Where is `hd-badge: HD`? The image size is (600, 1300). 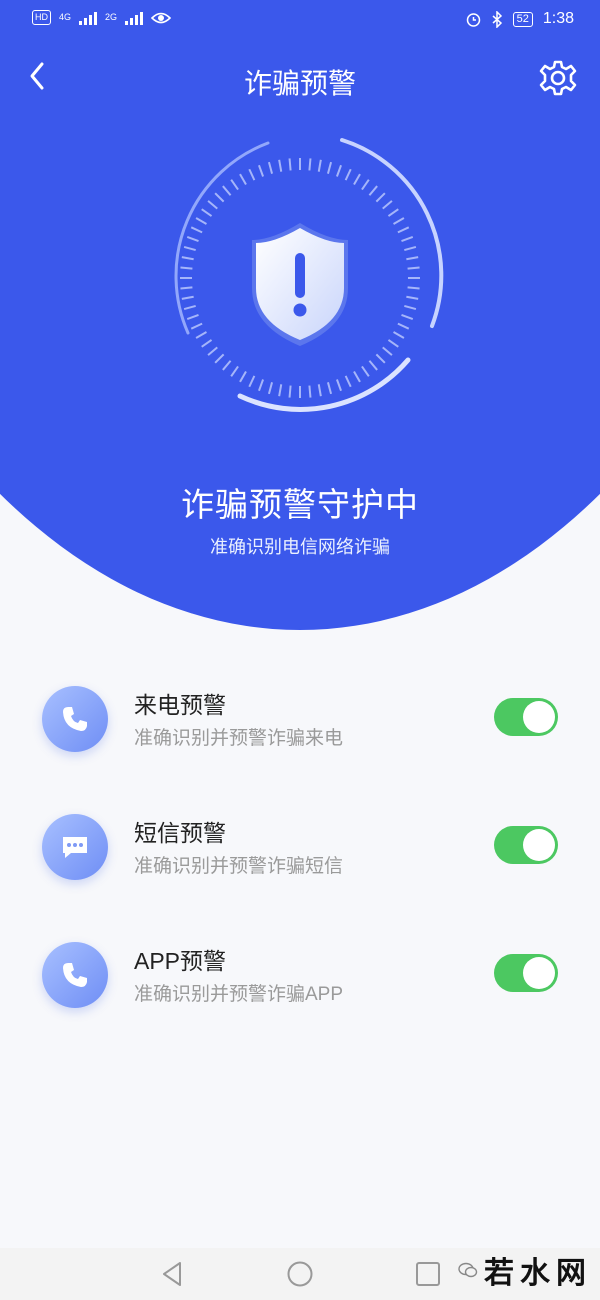 hd-badge: HD is located at coordinates (41, 17).